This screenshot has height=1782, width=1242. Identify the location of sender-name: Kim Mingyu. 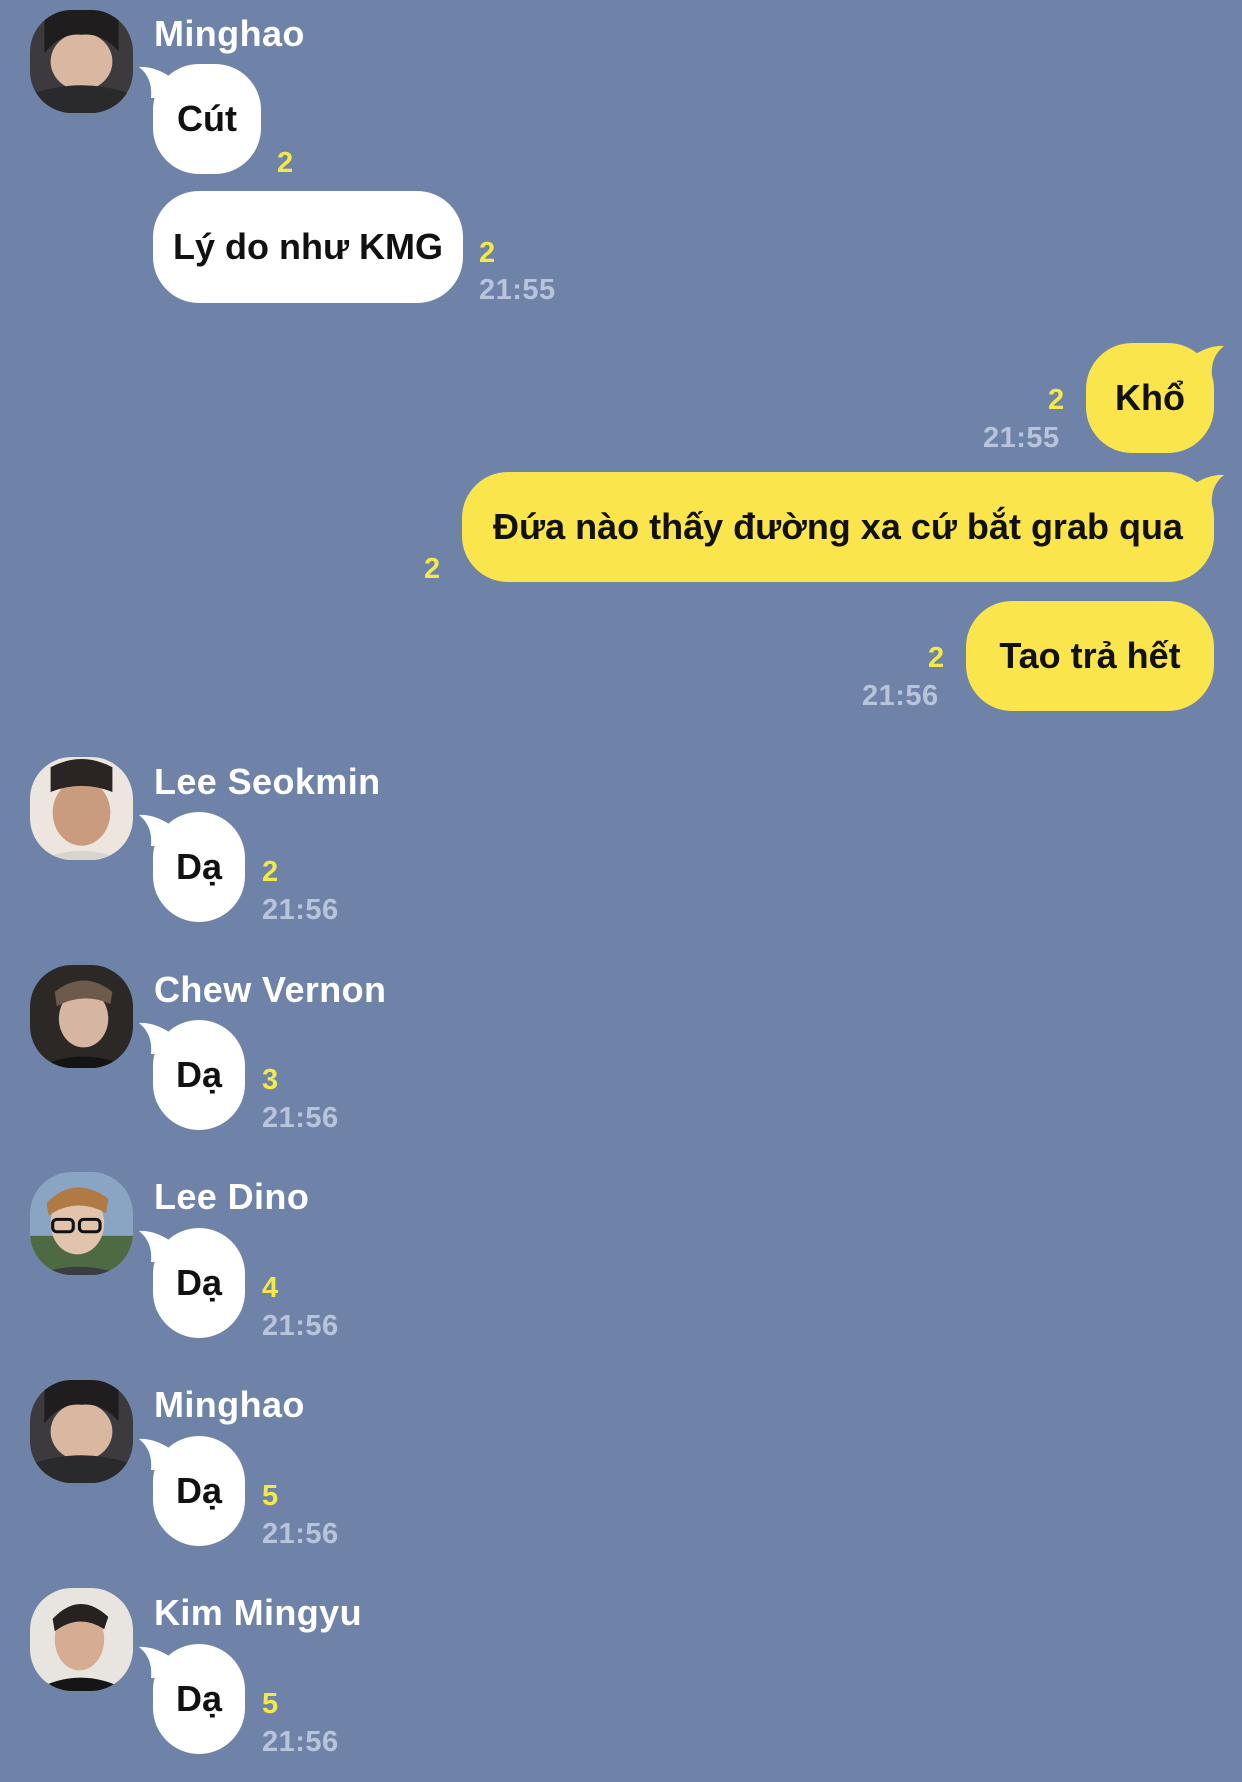
(258, 1612).